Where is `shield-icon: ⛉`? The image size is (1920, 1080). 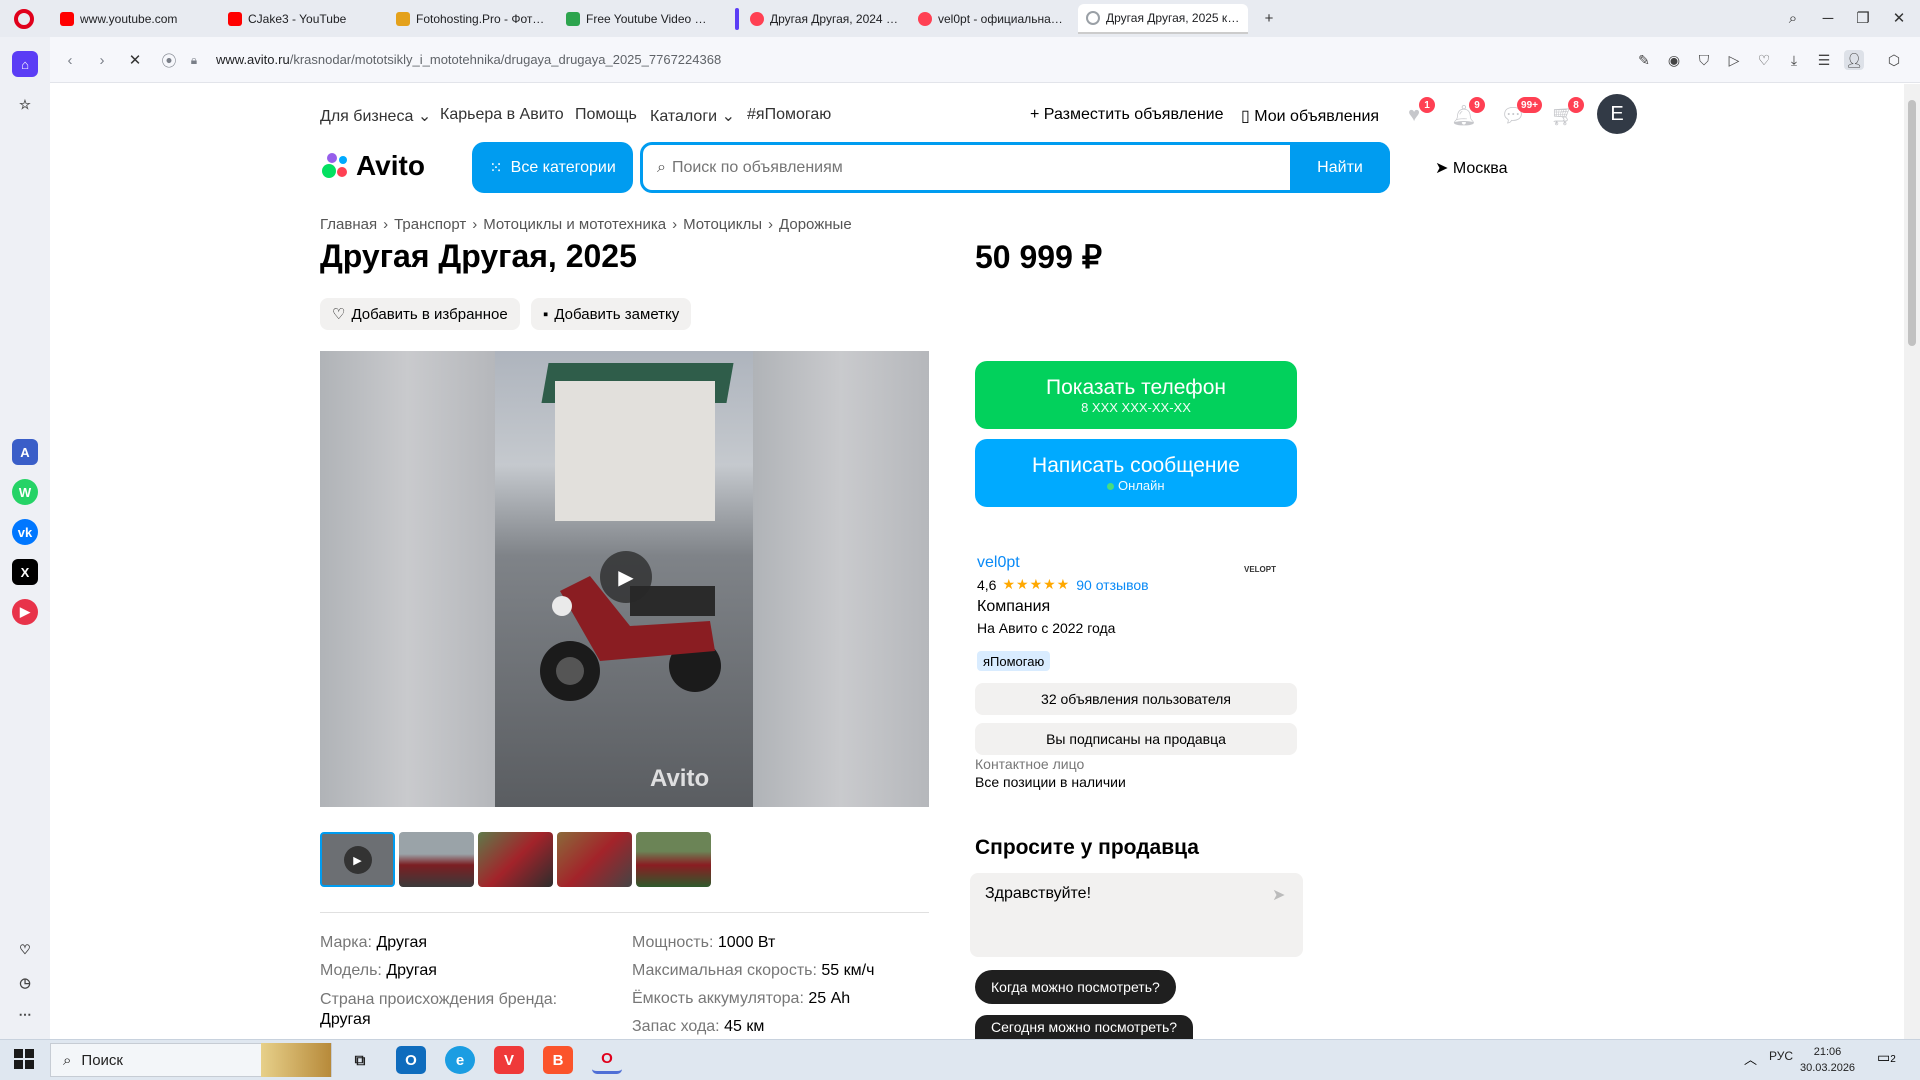
shield-icon: ⛉ is located at coordinates (1704, 60).